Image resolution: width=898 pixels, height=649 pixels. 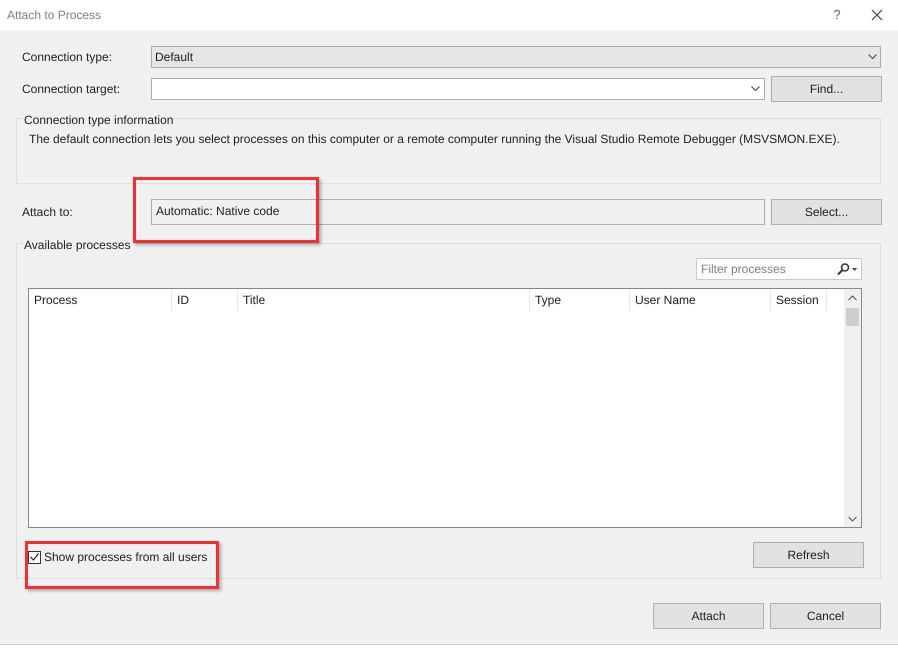 I want to click on show-all-users-checkbox: Show processes from all users, so click(x=118, y=557).